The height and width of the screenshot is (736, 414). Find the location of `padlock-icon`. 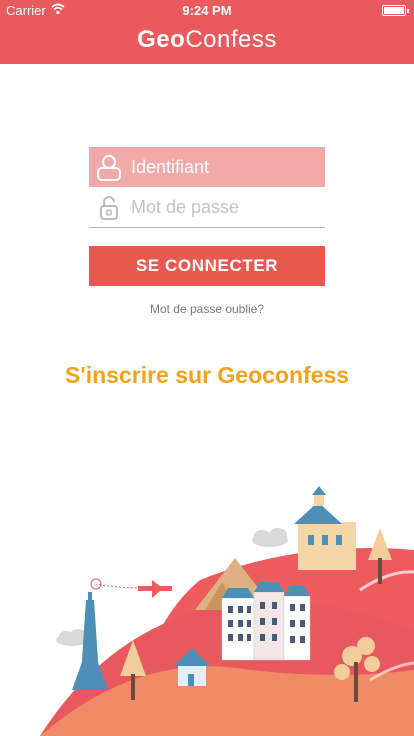

padlock-icon is located at coordinates (109, 208).